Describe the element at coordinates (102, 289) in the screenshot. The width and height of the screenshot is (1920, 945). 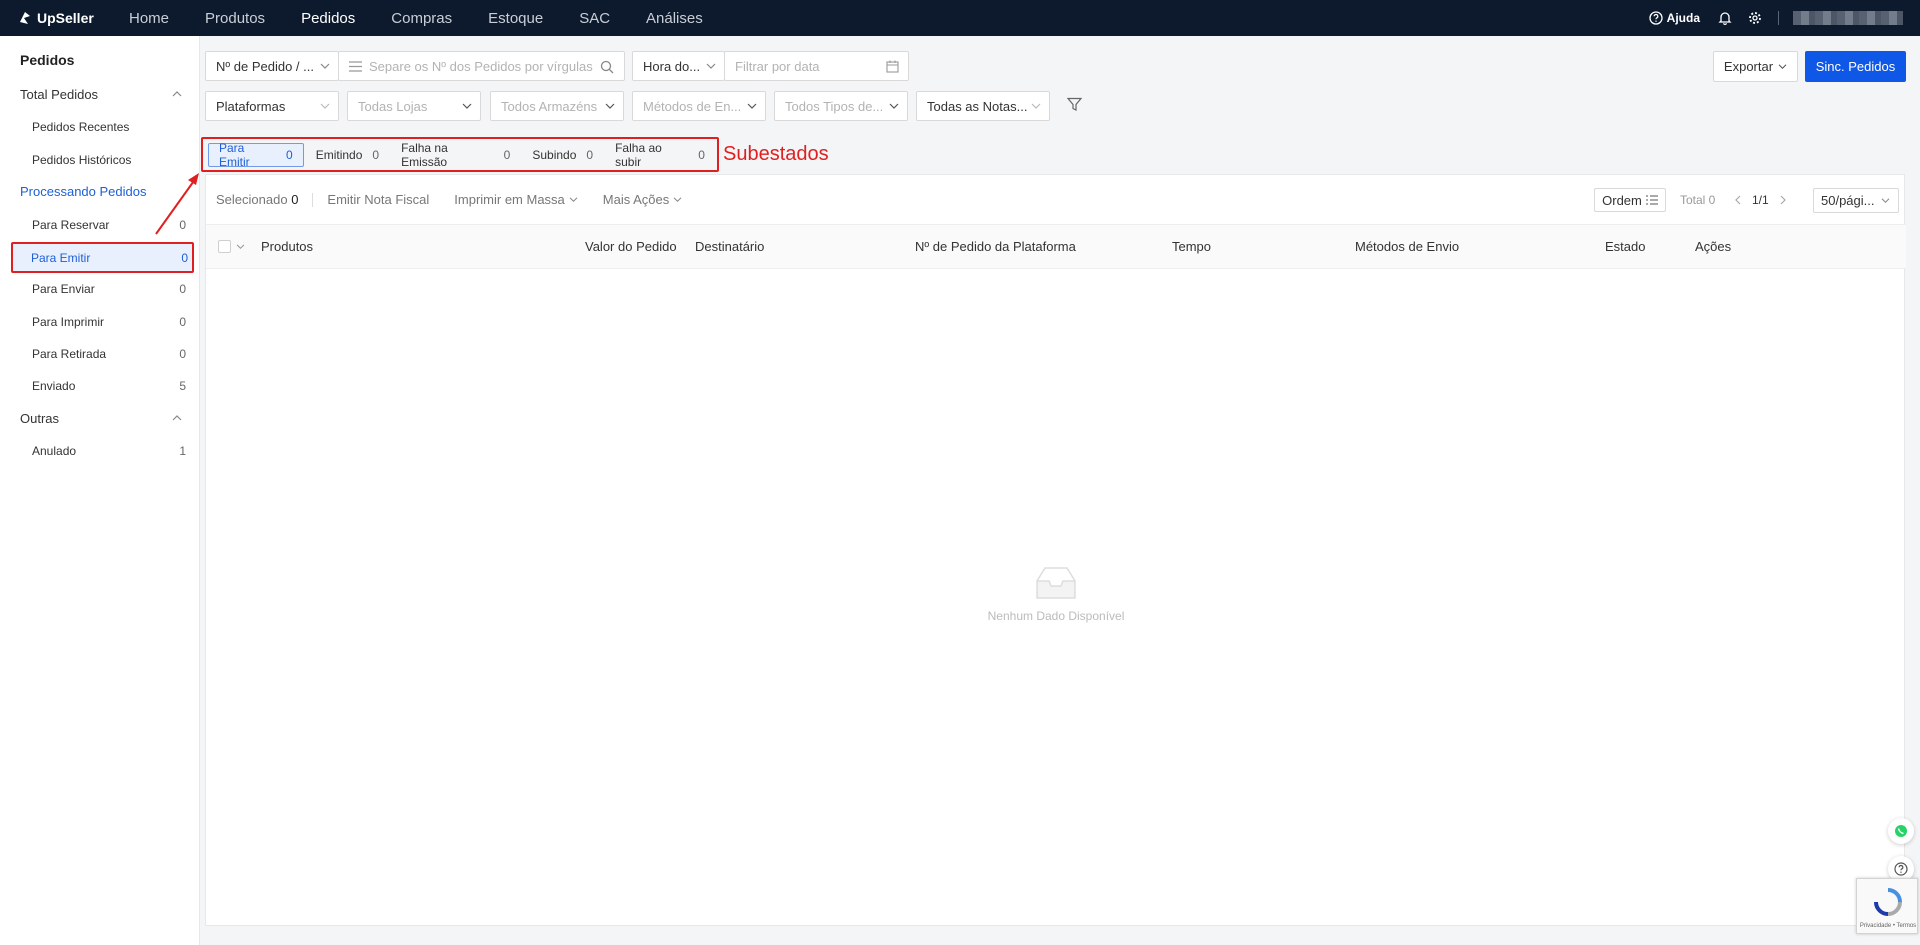
I see `sidebar-item-para-enviar: Para Enviar 0` at that location.